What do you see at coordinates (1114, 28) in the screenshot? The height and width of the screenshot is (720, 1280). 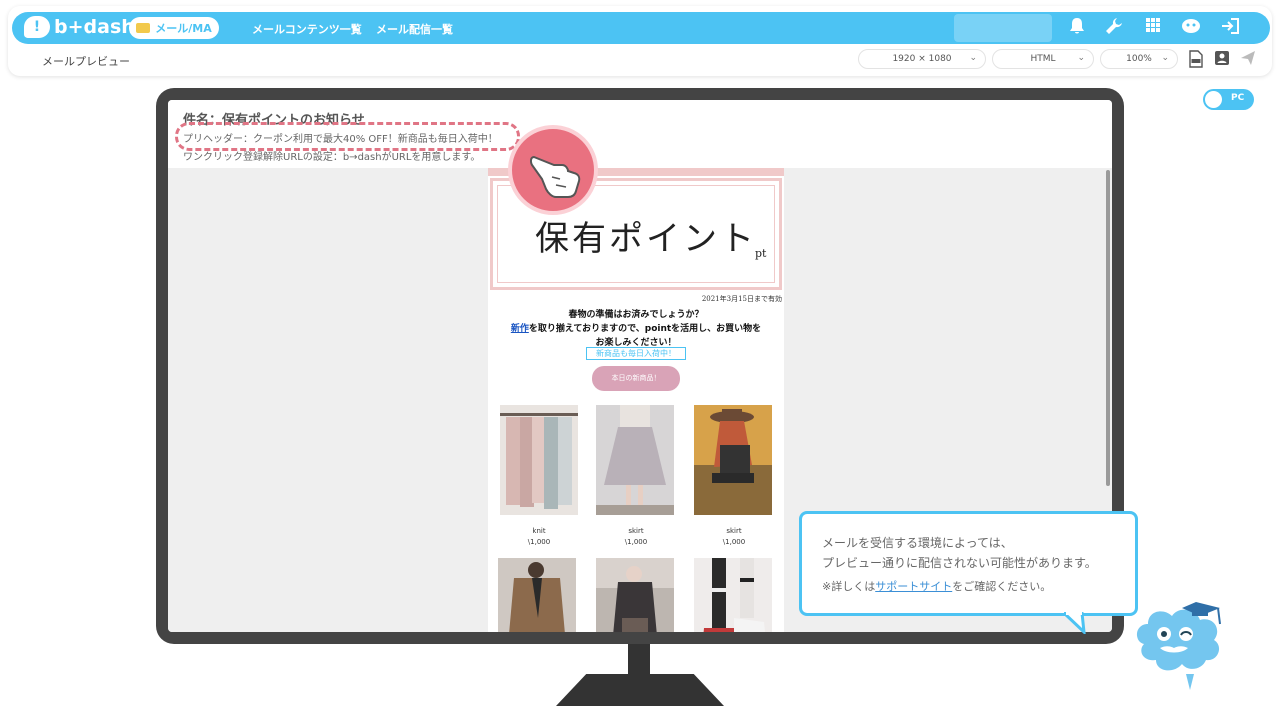 I see `wrench-icon` at bounding box center [1114, 28].